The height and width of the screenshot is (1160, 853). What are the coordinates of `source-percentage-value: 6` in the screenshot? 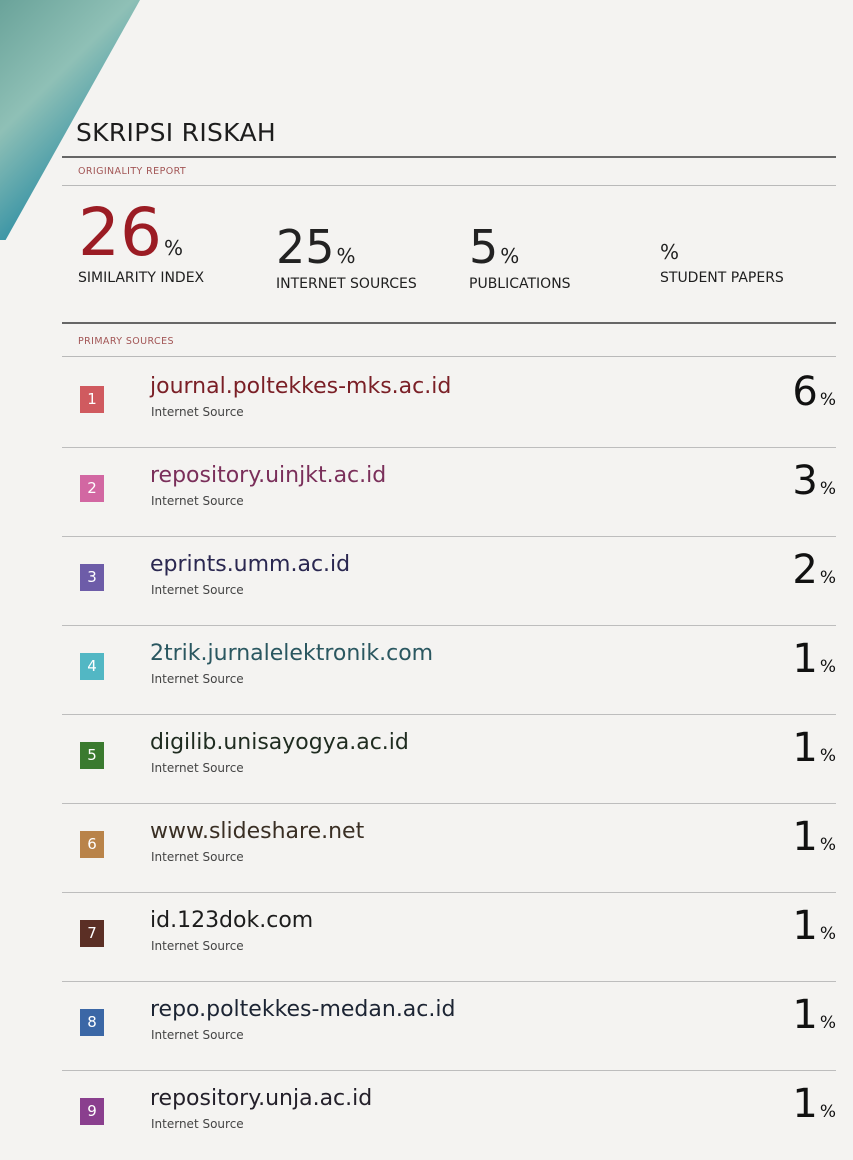 It's located at (805, 392).